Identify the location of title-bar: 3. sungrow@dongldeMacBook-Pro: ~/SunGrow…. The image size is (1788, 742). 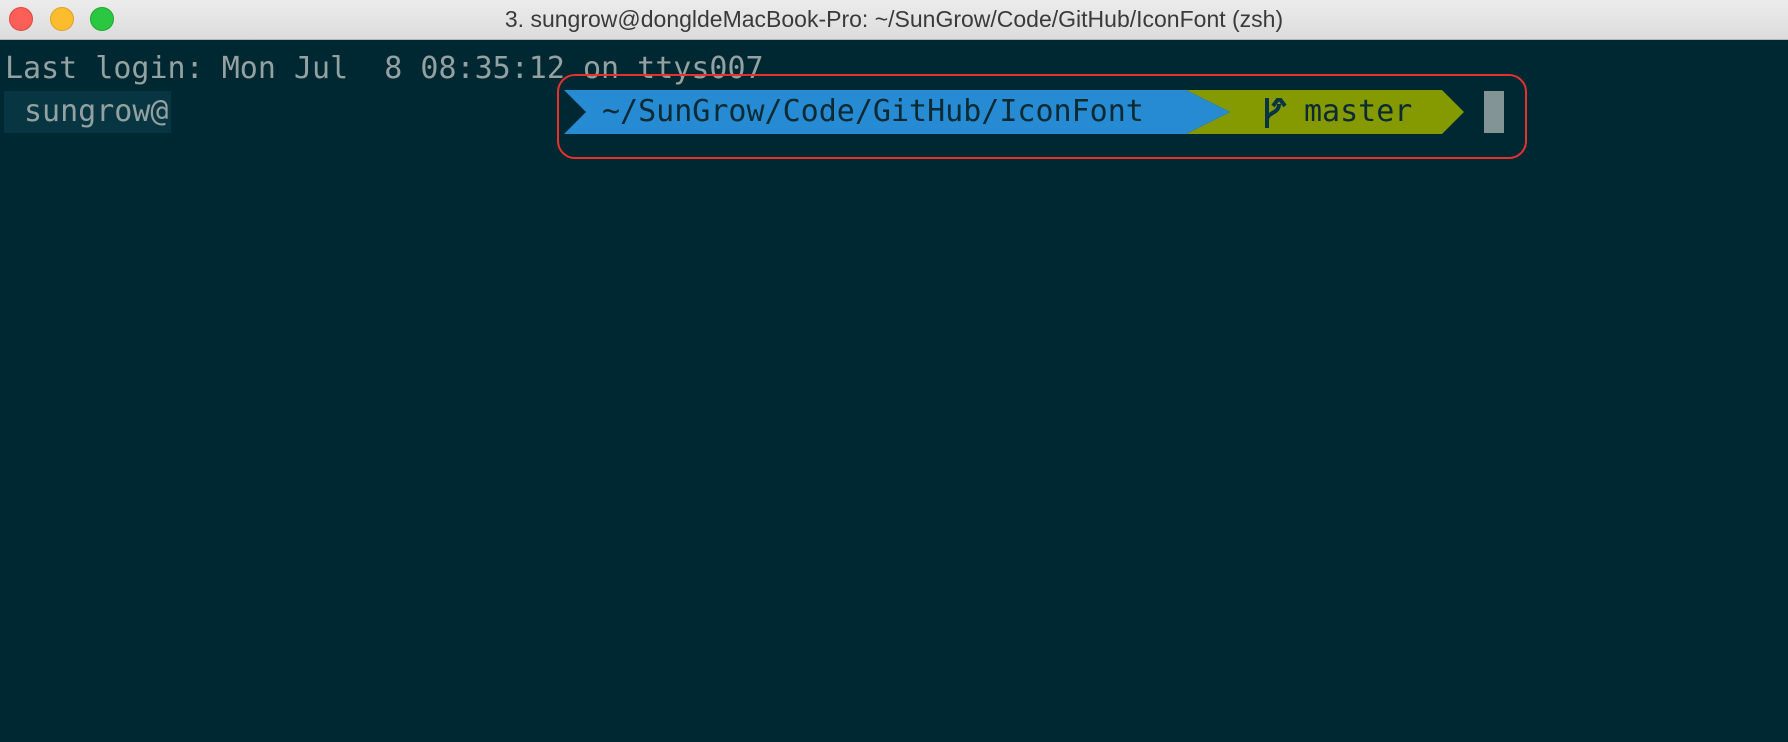
(894, 20).